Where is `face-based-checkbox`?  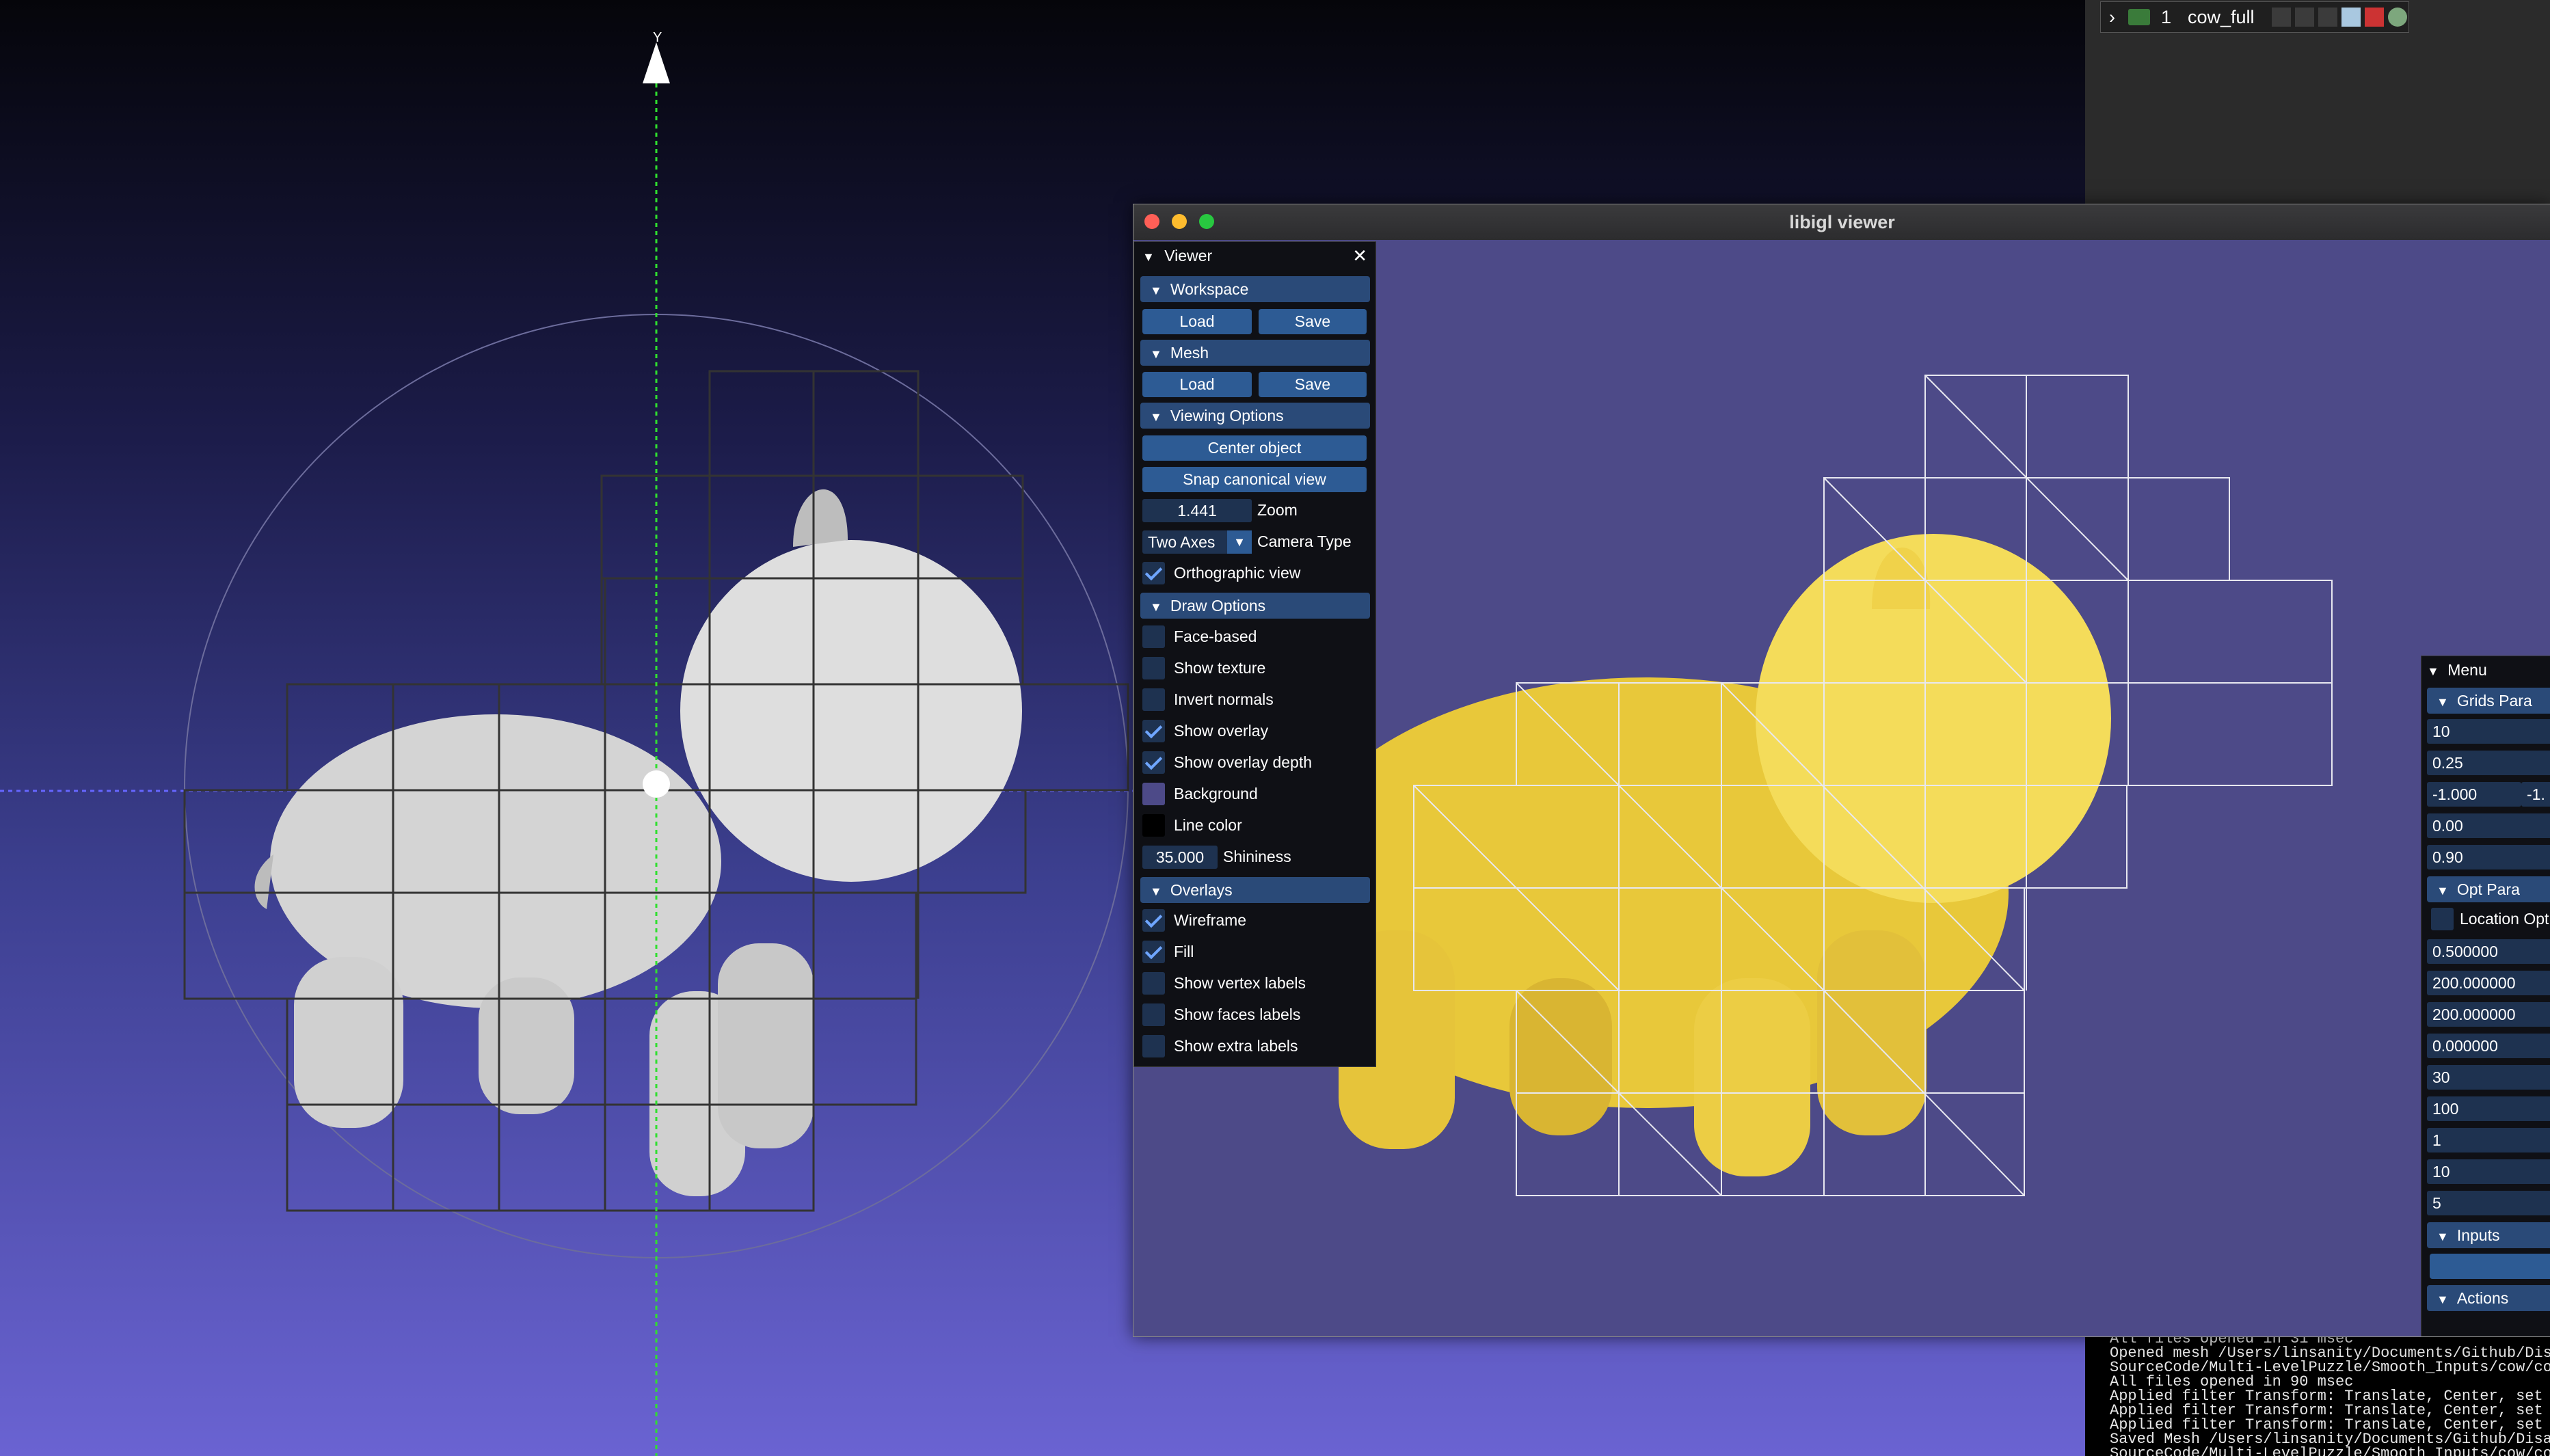 face-based-checkbox is located at coordinates (1153, 636).